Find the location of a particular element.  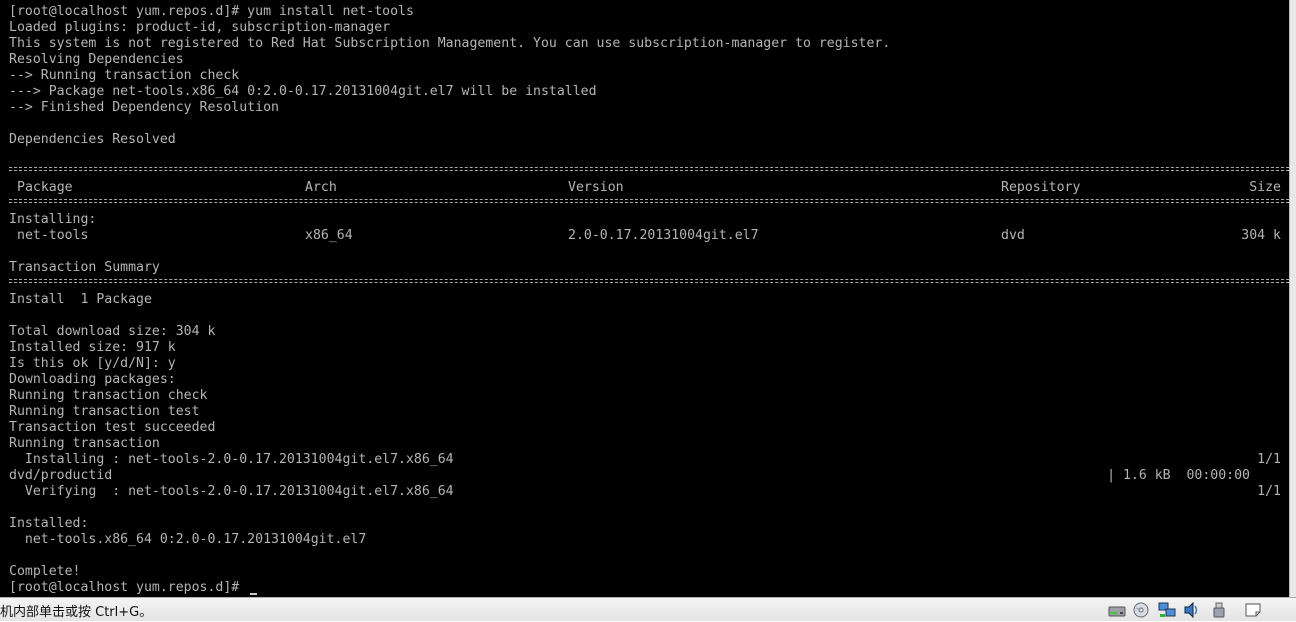

terminal-line: Running transaction is located at coordinates (84, 443).